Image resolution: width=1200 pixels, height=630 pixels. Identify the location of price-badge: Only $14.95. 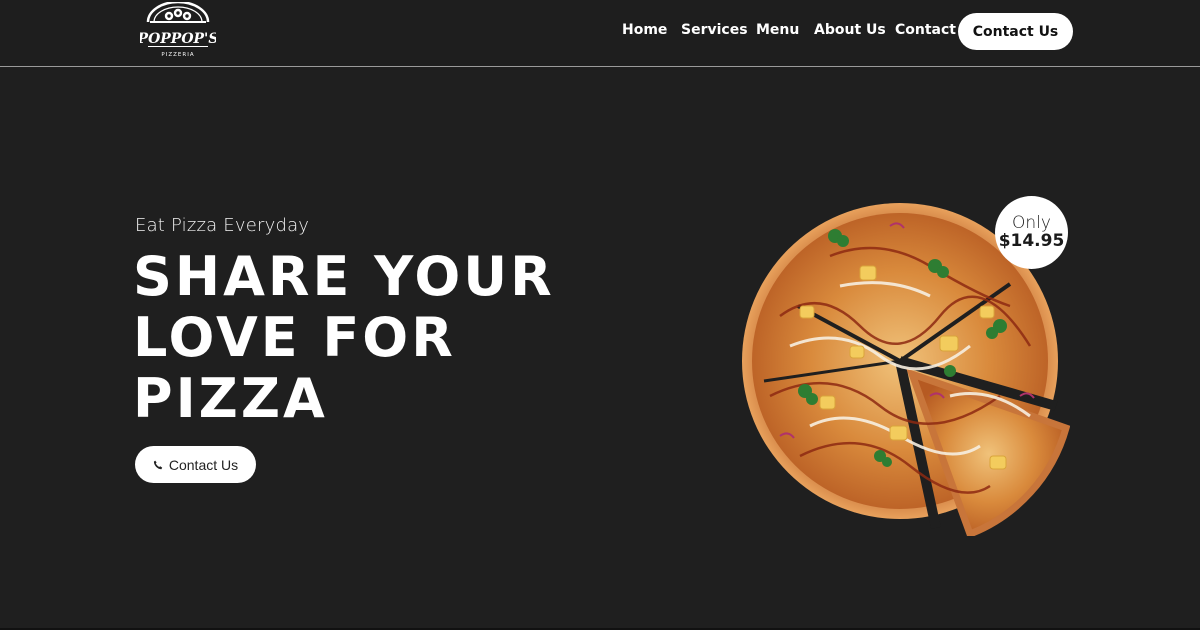
(1031, 232).